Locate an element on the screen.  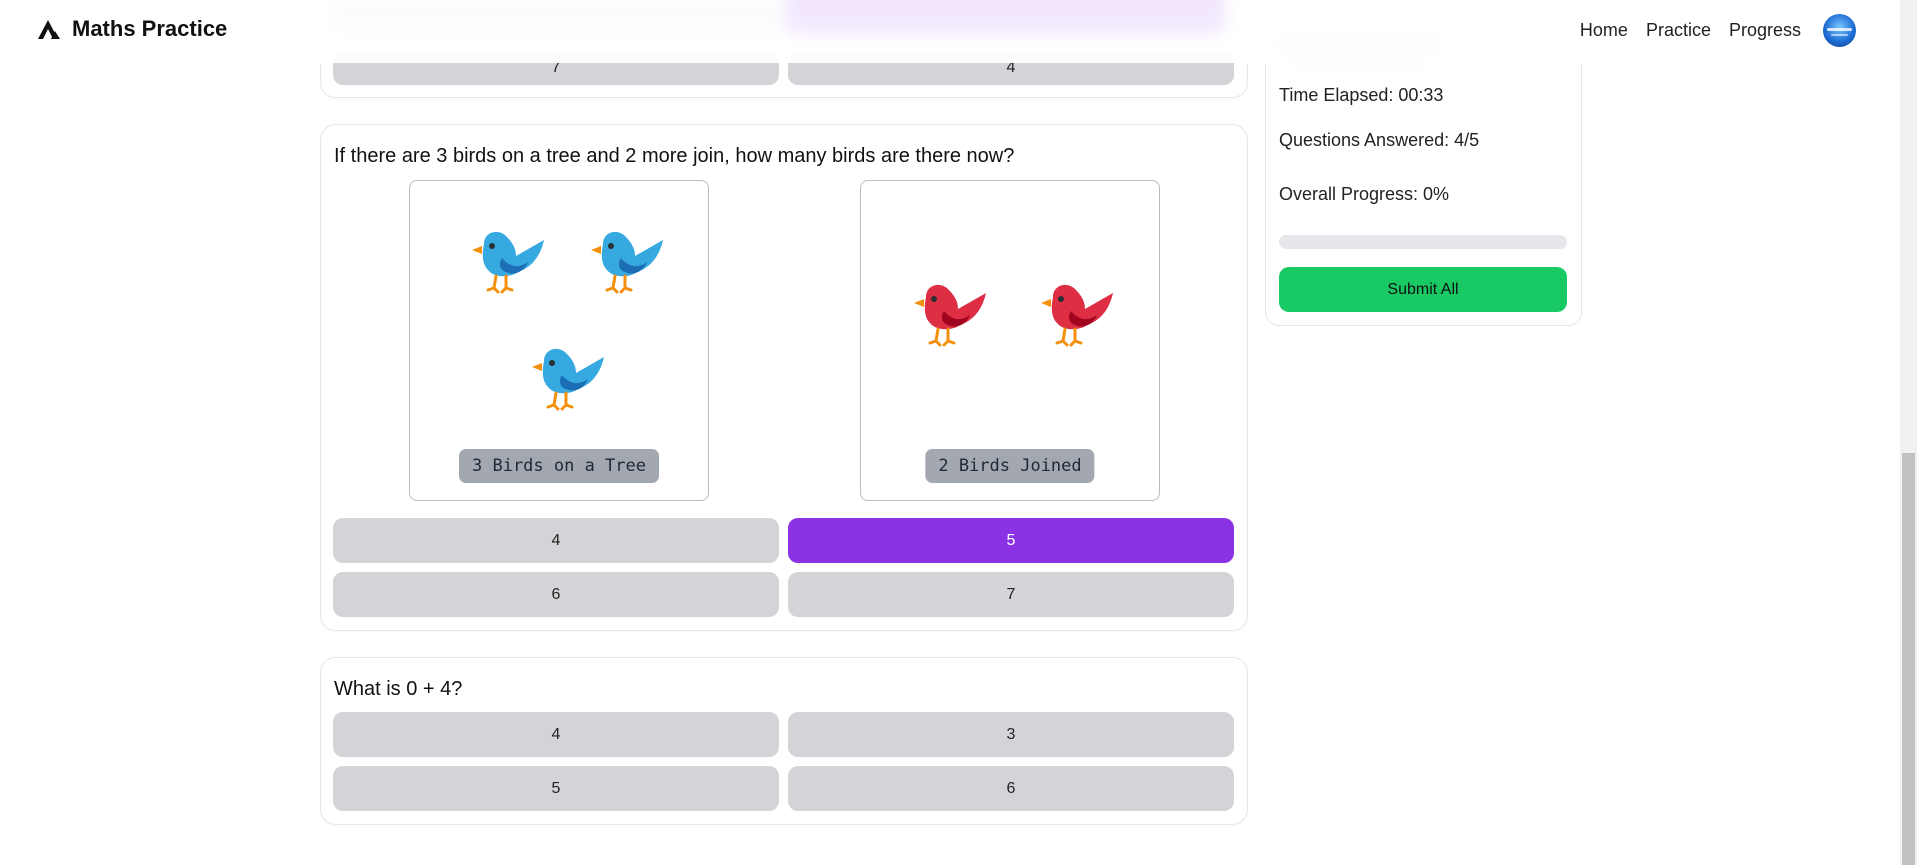
time-elapsed: Time Elapsed: 00:33 is located at coordinates (1361, 95).